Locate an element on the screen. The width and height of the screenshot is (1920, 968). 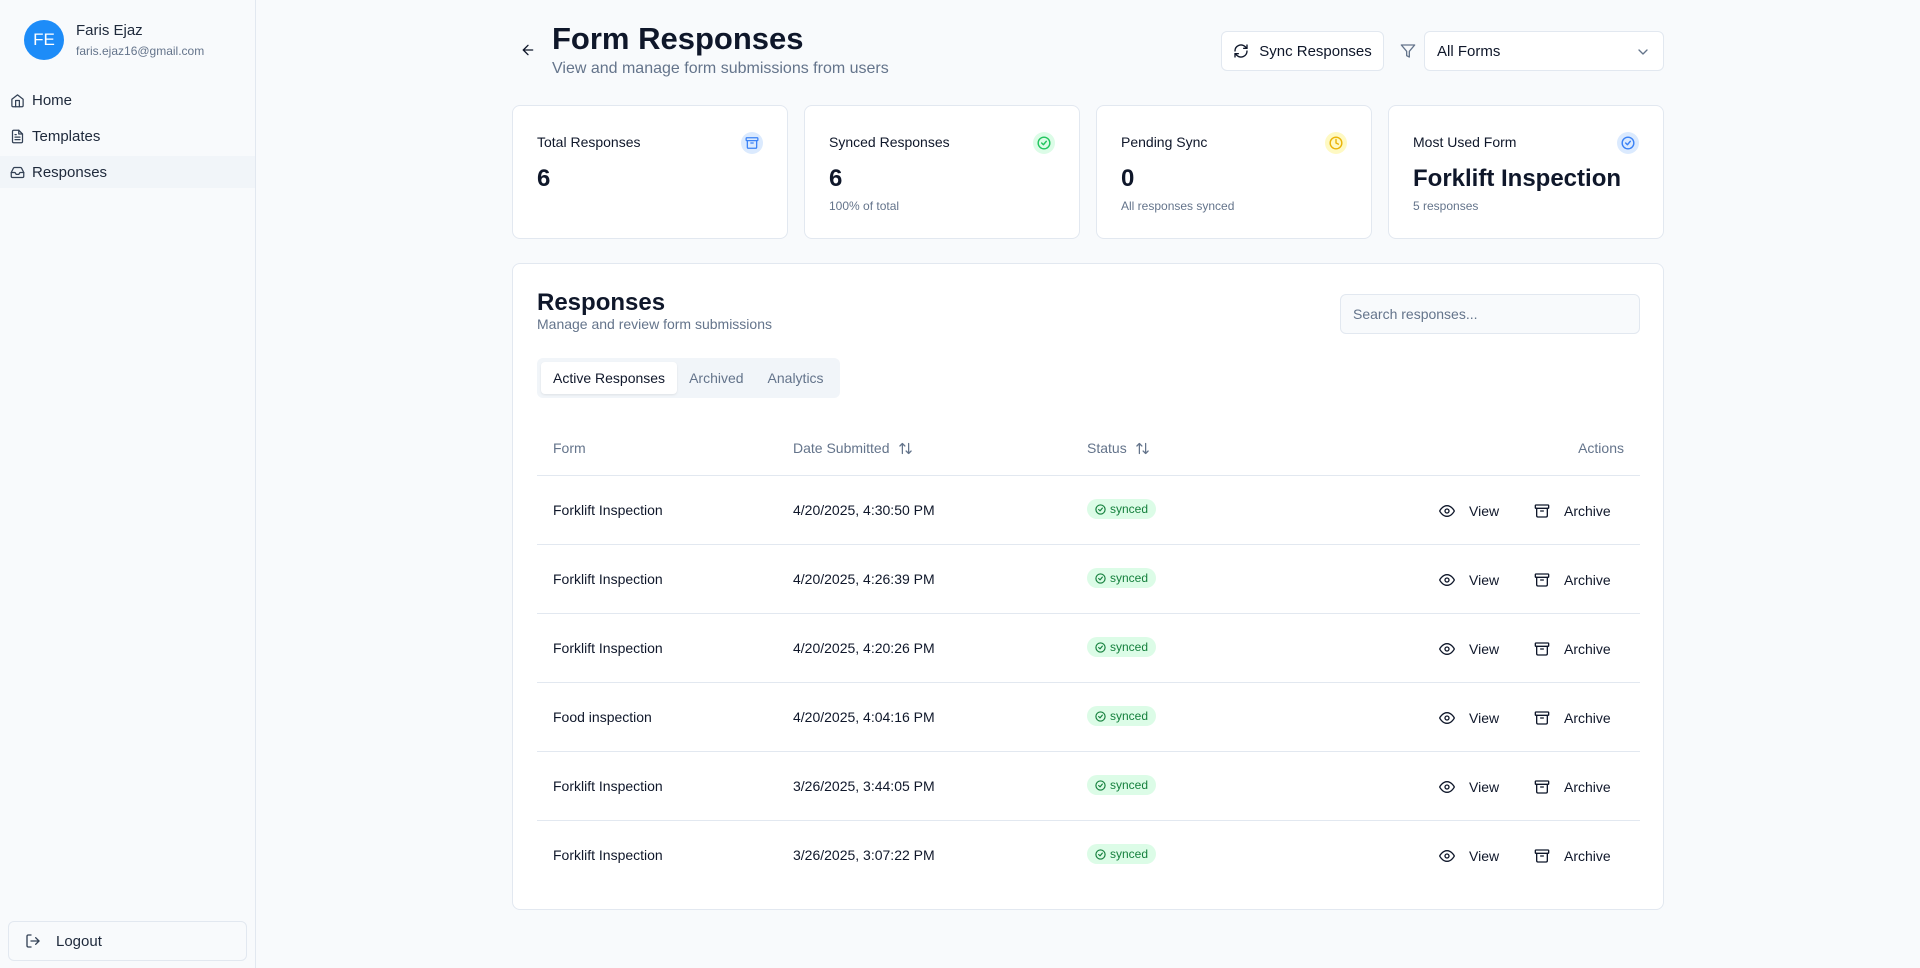
tab-archived: Archived is located at coordinates (716, 378).